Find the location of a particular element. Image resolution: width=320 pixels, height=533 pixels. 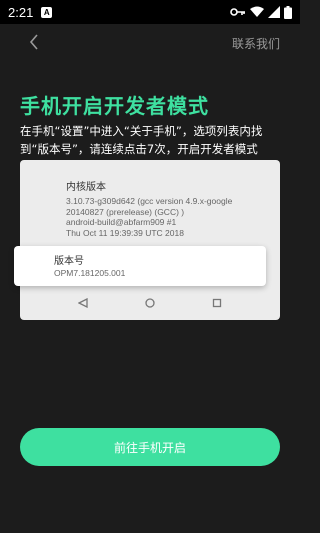

build-number-label: 版本号 is located at coordinates (69, 261).